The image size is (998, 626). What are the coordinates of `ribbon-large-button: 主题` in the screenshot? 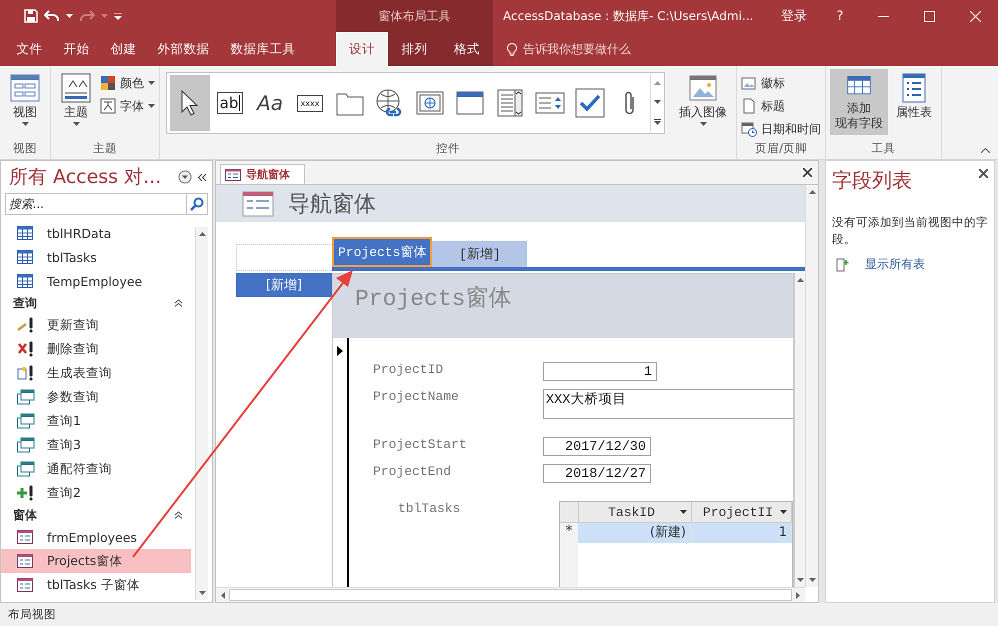 It's located at (76, 102).